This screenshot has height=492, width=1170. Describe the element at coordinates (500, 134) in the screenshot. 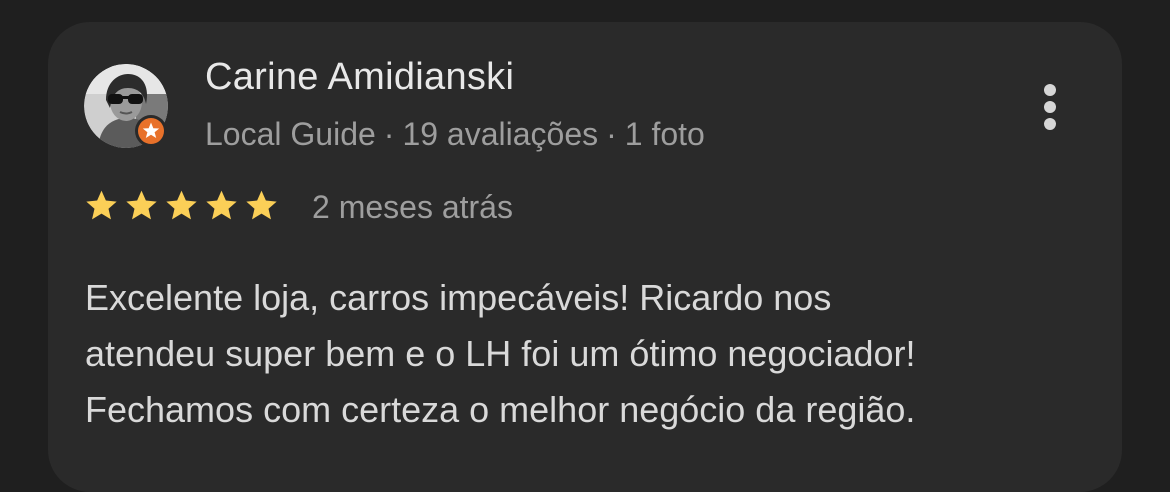

I see `reviewer-review-count: 19 avaliações` at that location.